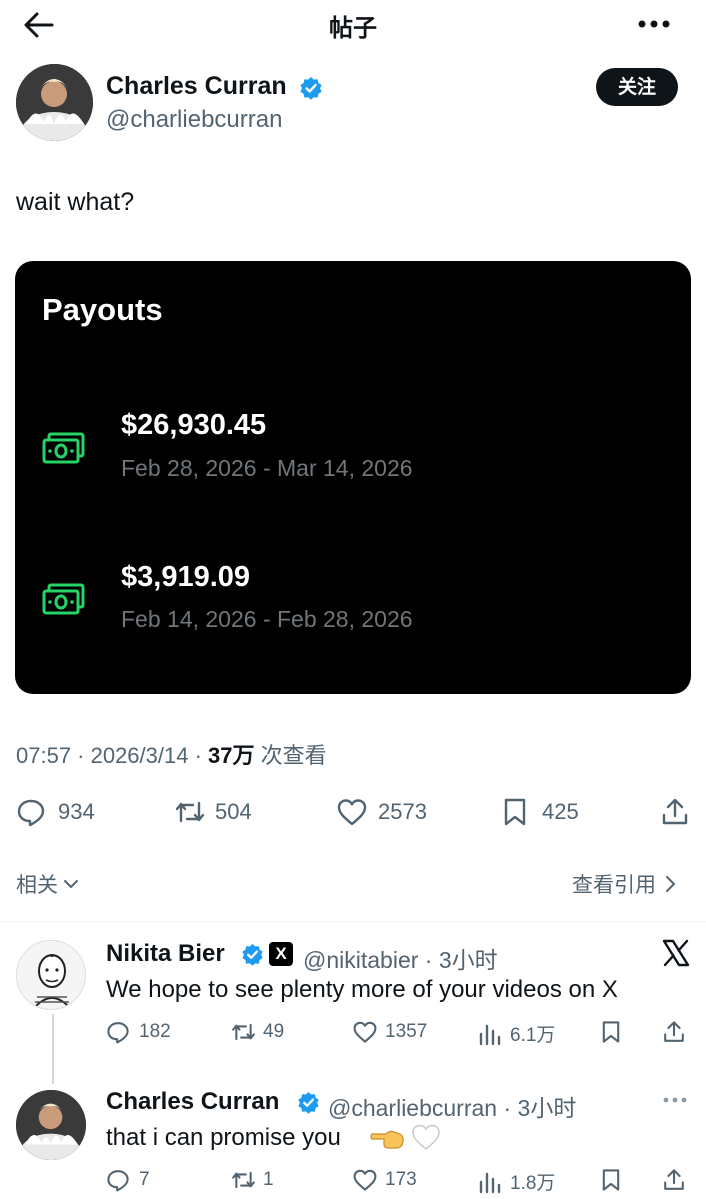  Describe the element at coordinates (194, 425) in the screenshot. I see `payout-amount: $26,930.45` at that location.